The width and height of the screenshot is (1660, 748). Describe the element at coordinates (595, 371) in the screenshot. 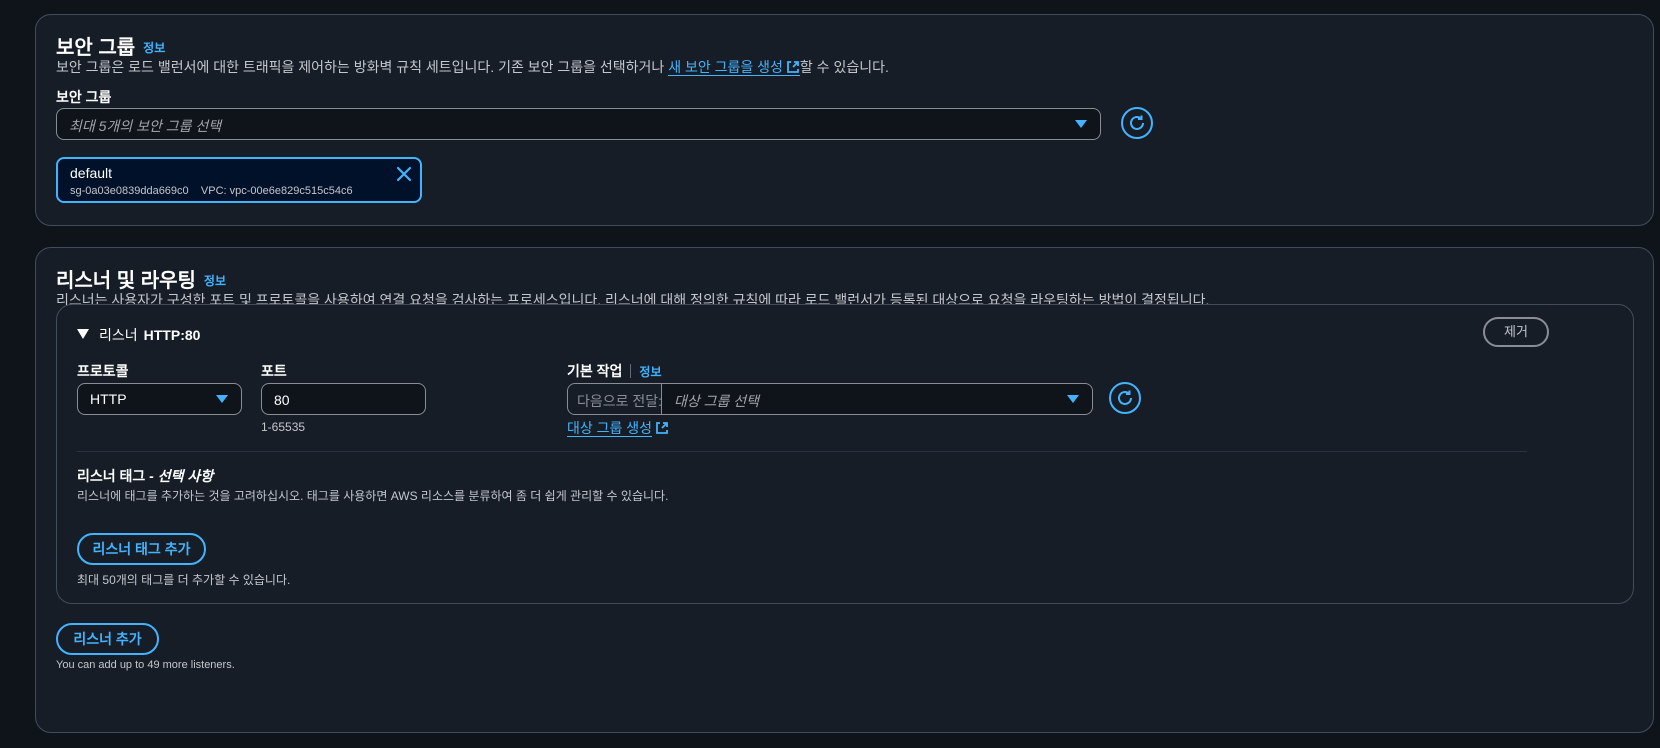

I see `default-action-label: 기본 작업` at that location.